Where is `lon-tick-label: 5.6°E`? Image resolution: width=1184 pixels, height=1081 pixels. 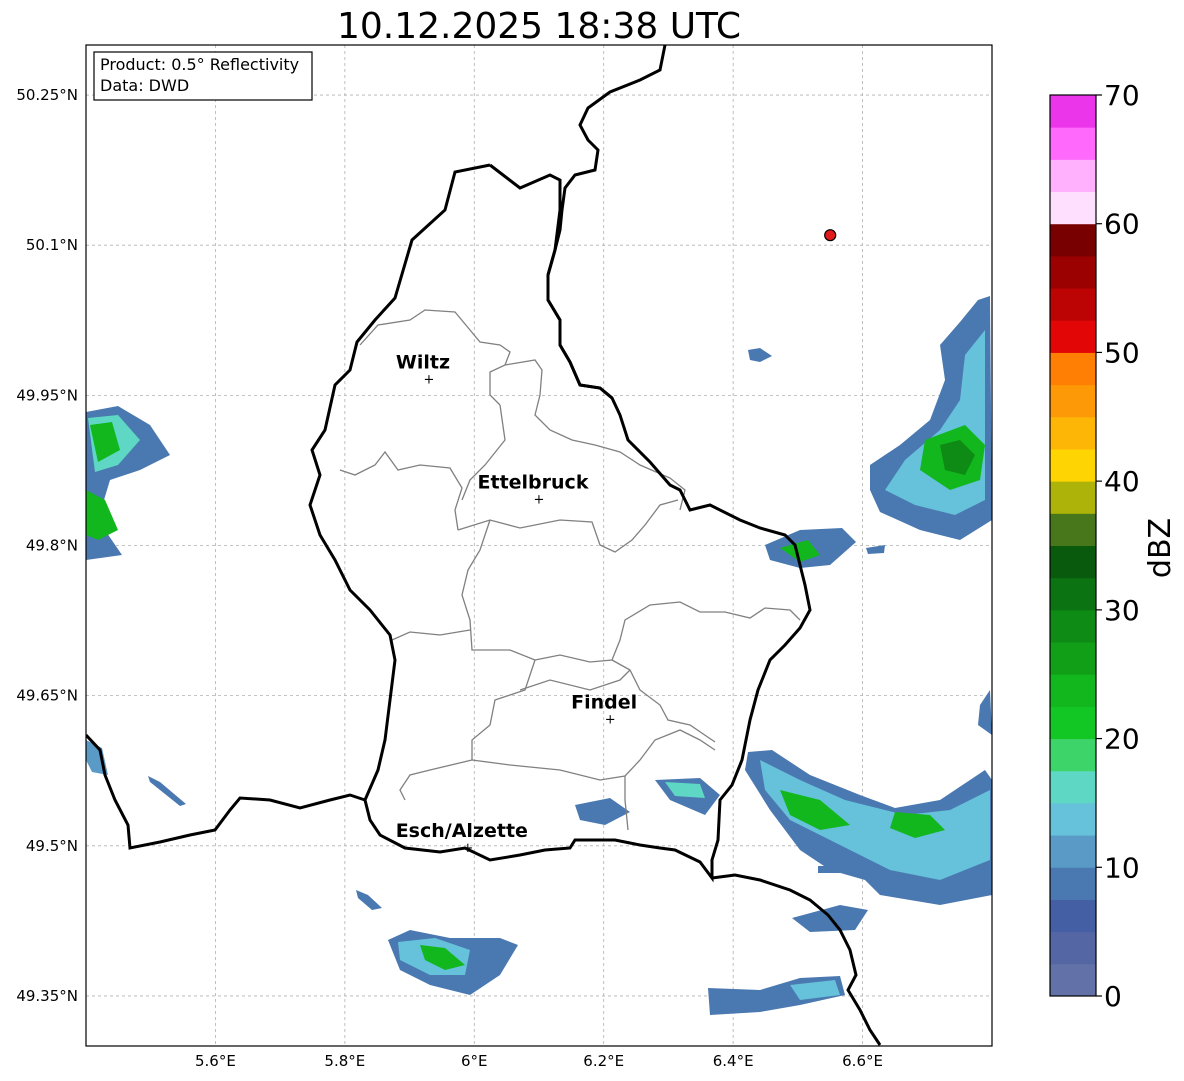
lon-tick-label: 5.6°E is located at coordinates (215, 1061).